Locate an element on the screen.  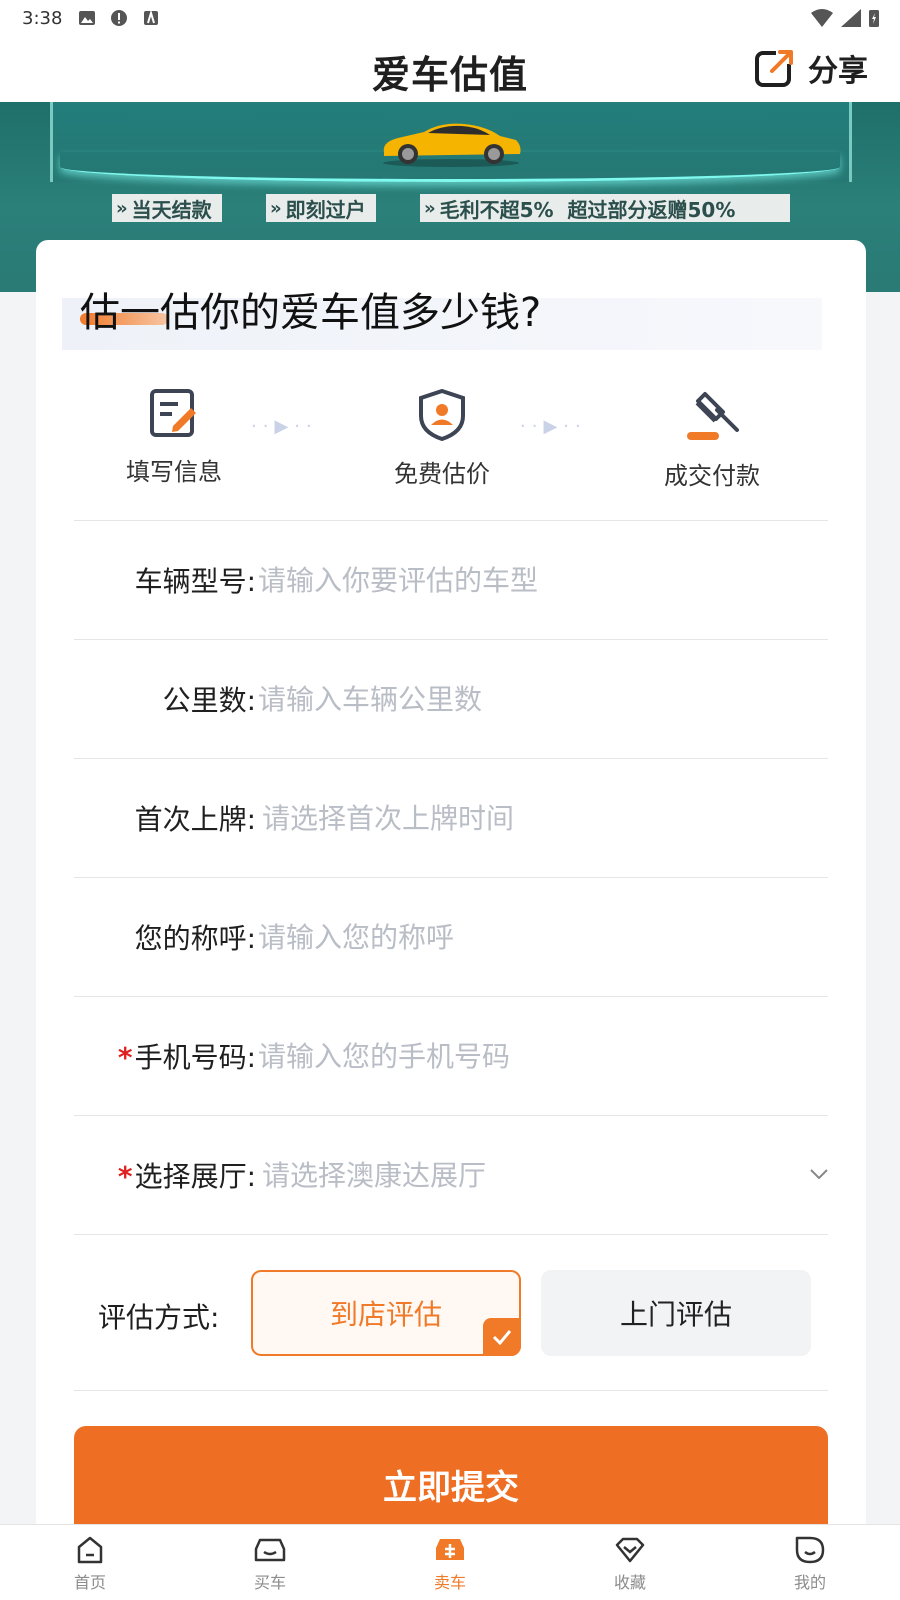
nav-label: 卖车 is located at coordinates (449, 1582).